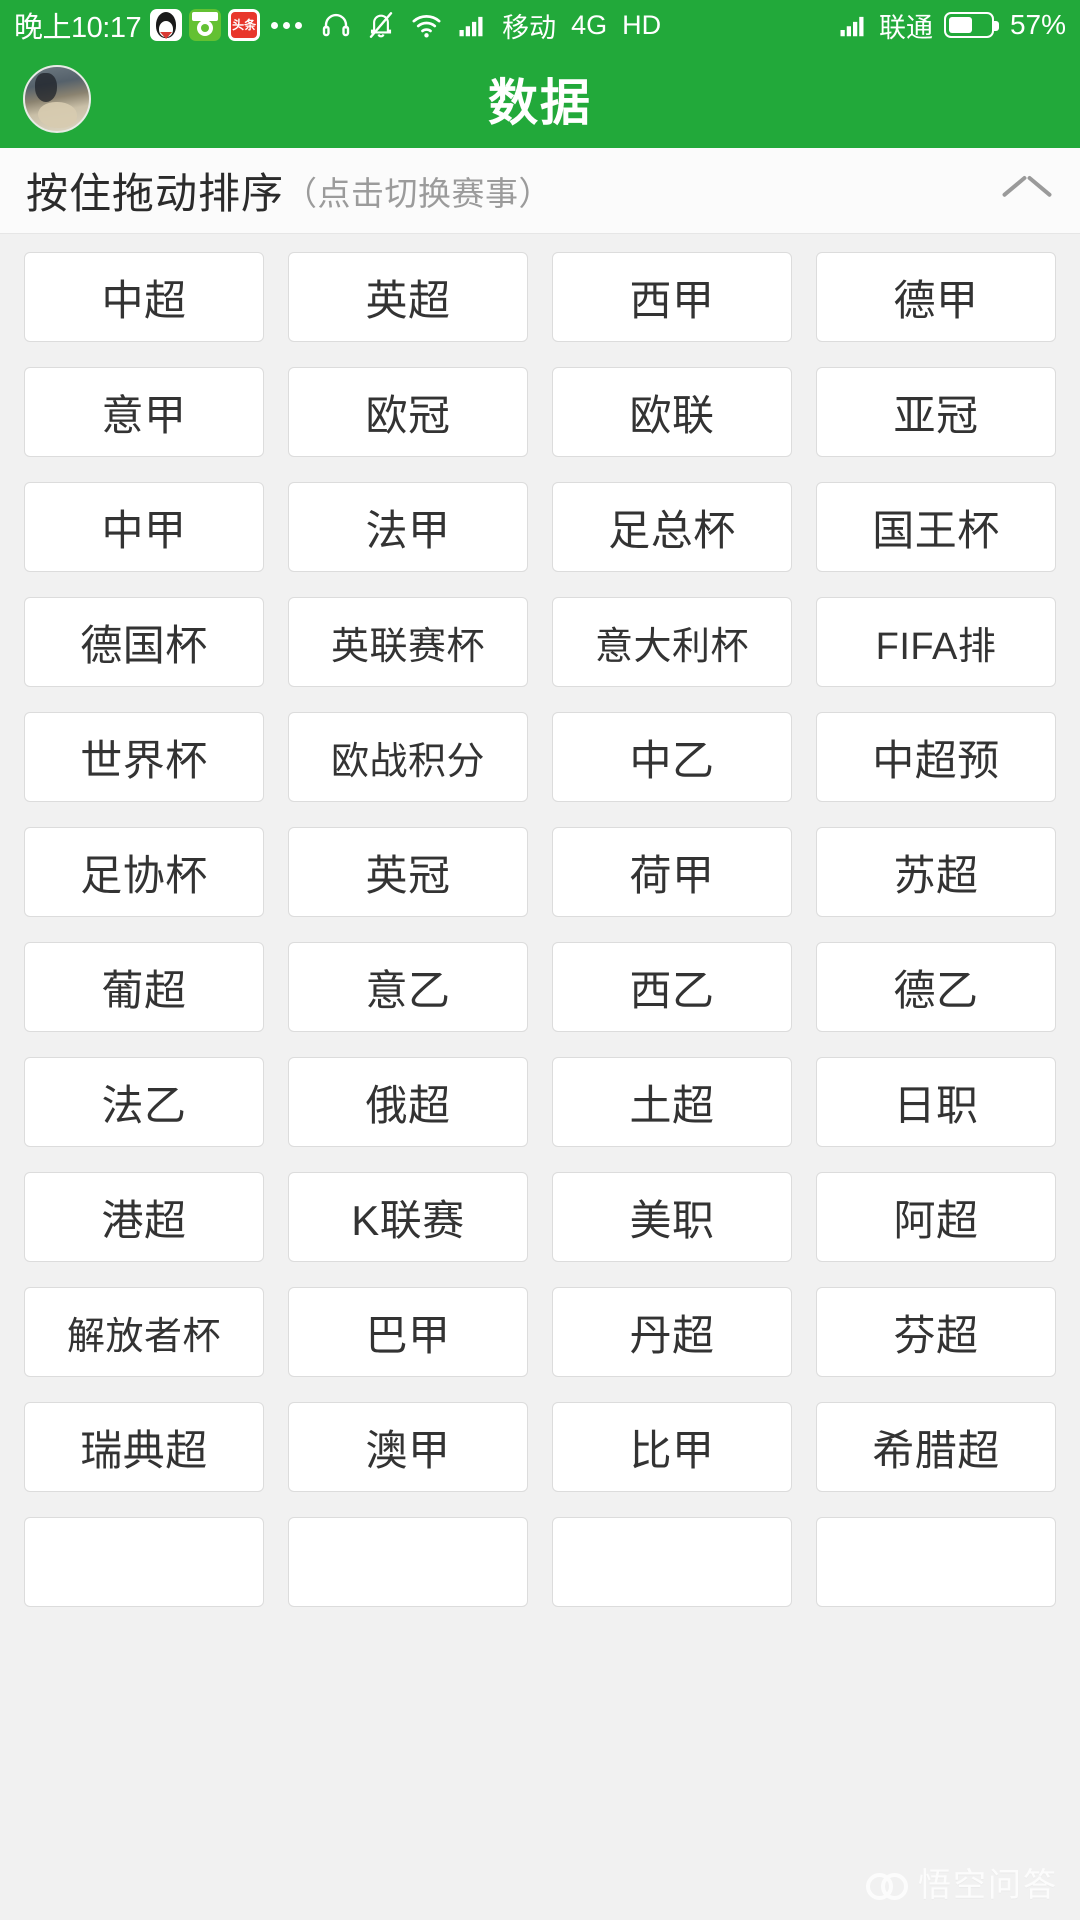 This screenshot has width=1080, height=1920. What do you see at coordinates (936, 527) in the screenshot?
I see `league-tile: 国王杯` at bounding box center [936, 527].